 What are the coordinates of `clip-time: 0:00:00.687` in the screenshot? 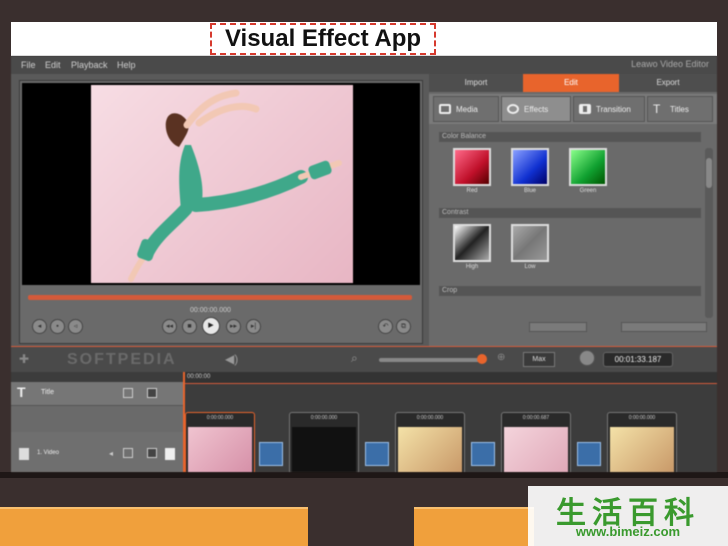 It's located at (536, 418).